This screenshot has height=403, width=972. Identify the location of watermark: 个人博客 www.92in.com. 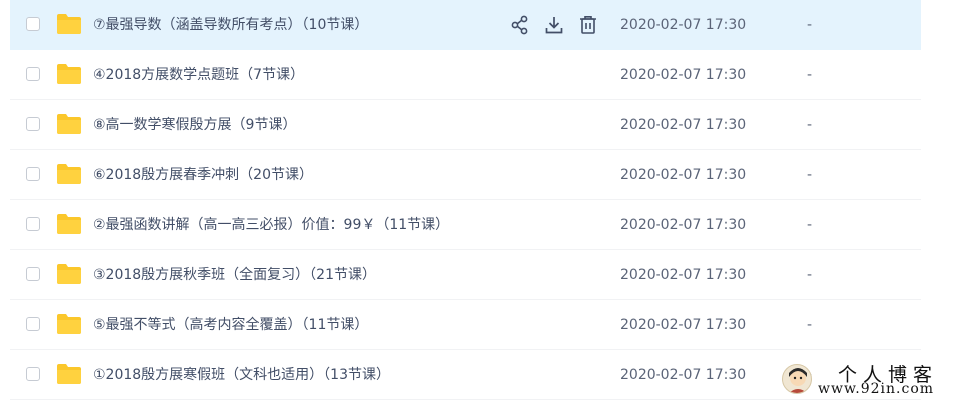
(873, 380).